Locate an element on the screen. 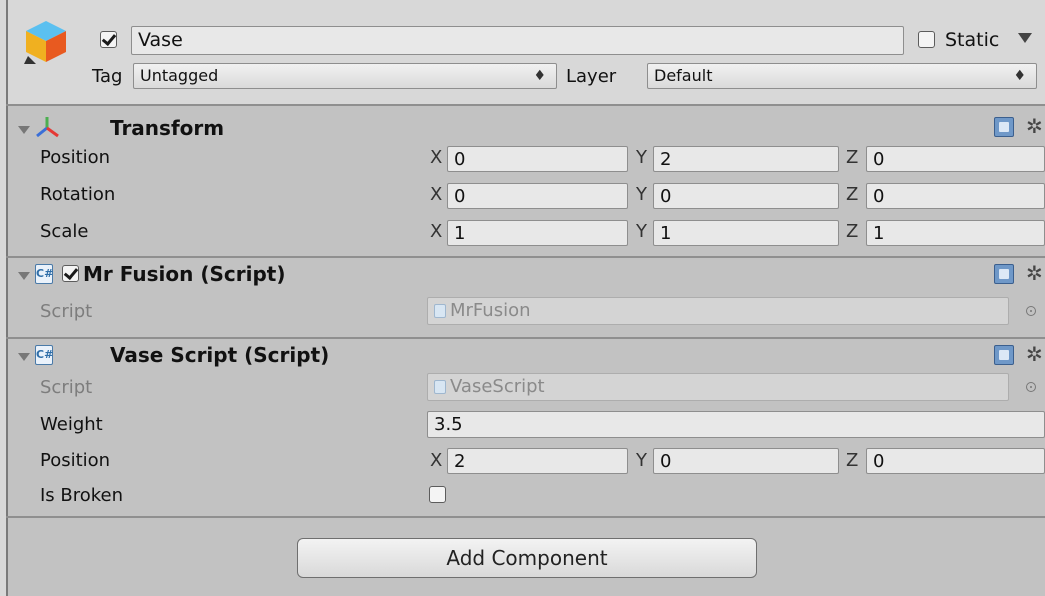 The width and height of the screenshot is (1045, 596). layer-label: Layer is located at coordinates (591, 76).